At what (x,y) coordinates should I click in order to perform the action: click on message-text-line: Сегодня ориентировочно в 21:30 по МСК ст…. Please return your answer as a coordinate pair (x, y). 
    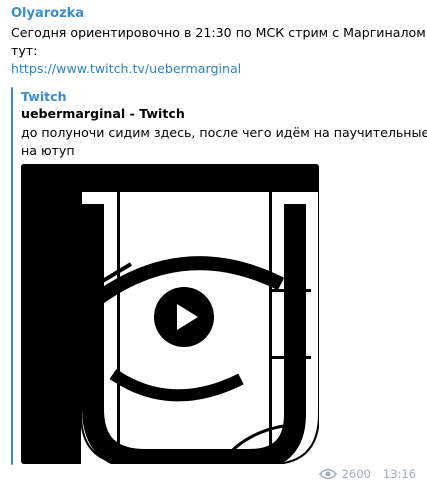
    Looking at the image, I should click on (218, 32).